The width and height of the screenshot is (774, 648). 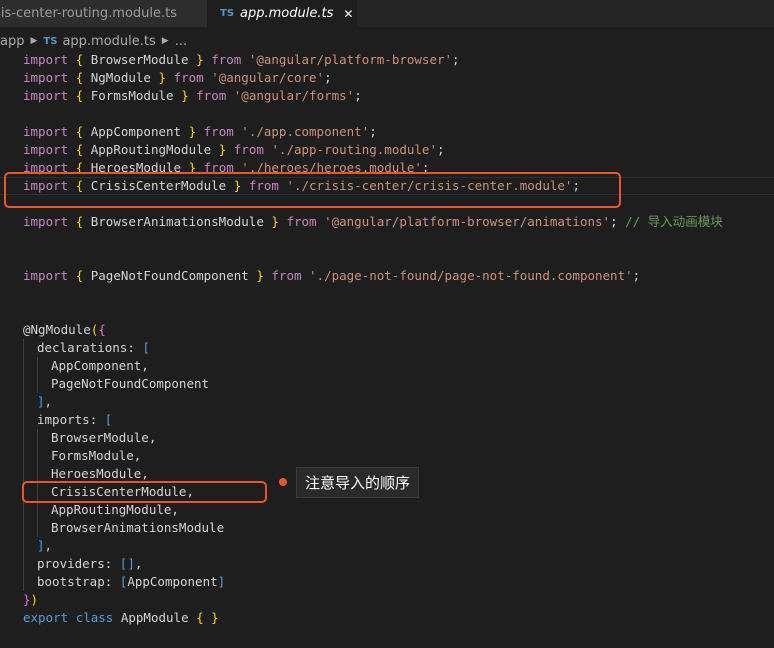 I want to click on code-line: PageNotFoundComponent, so click(x=130, y=383).